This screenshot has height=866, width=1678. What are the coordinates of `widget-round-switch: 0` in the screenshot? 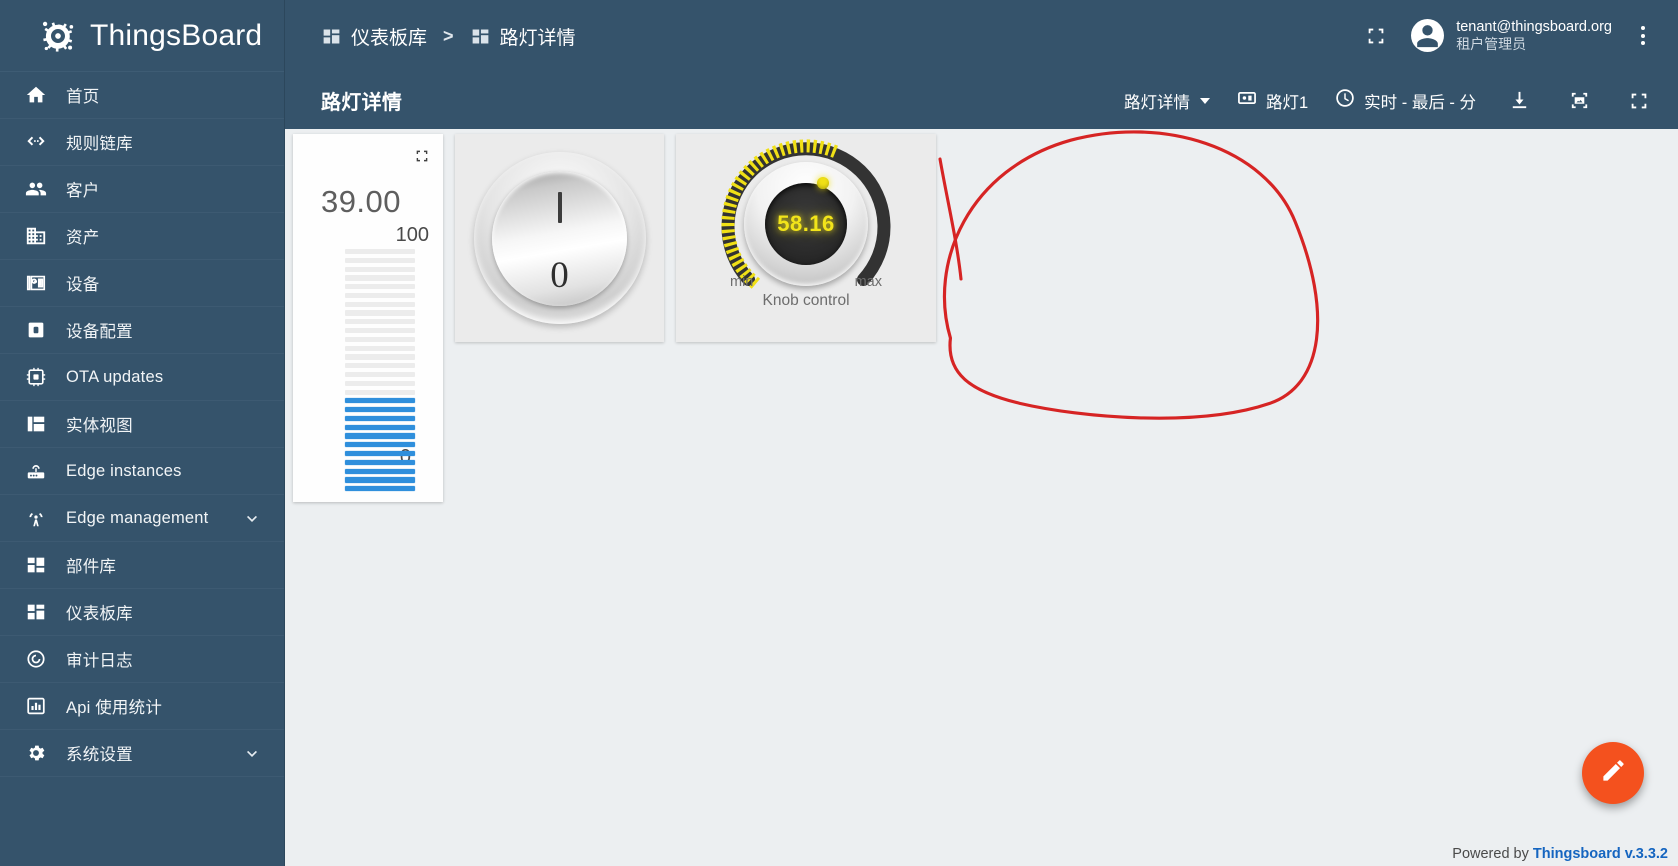 It's located at (559, 238).